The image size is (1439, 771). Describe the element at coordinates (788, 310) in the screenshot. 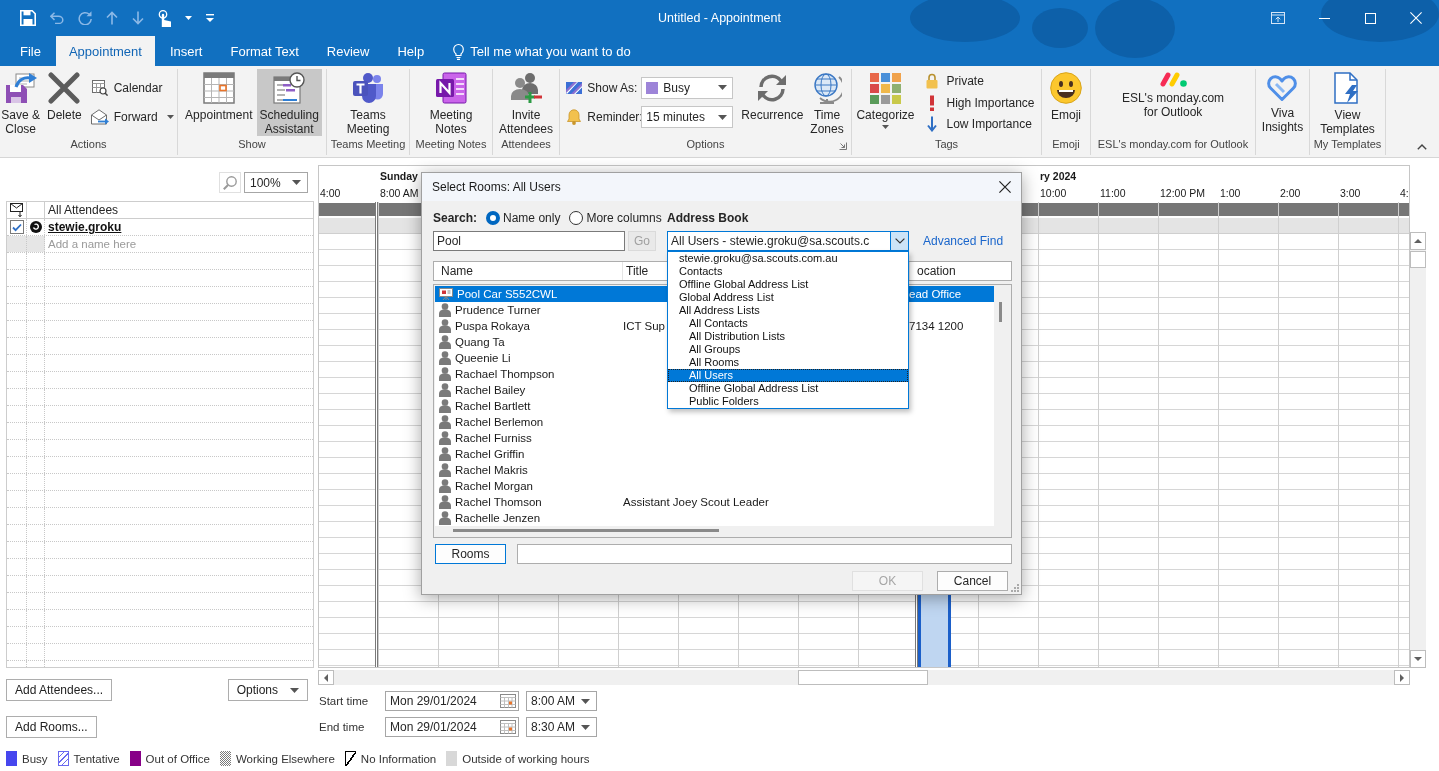

I see `dropdown-option: All Address Lists` at that location.